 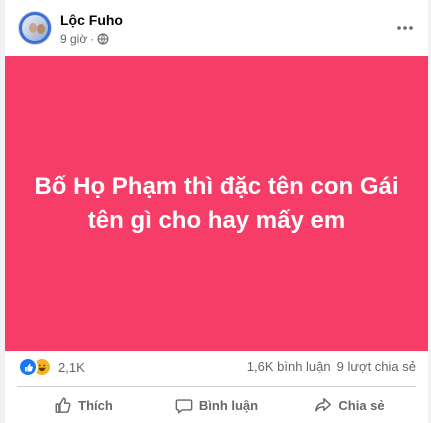 What do you see at coordinates (361, 405) in the screenshot?
I see `share-label: Chia sẻ` at bounding box center [361, 405].